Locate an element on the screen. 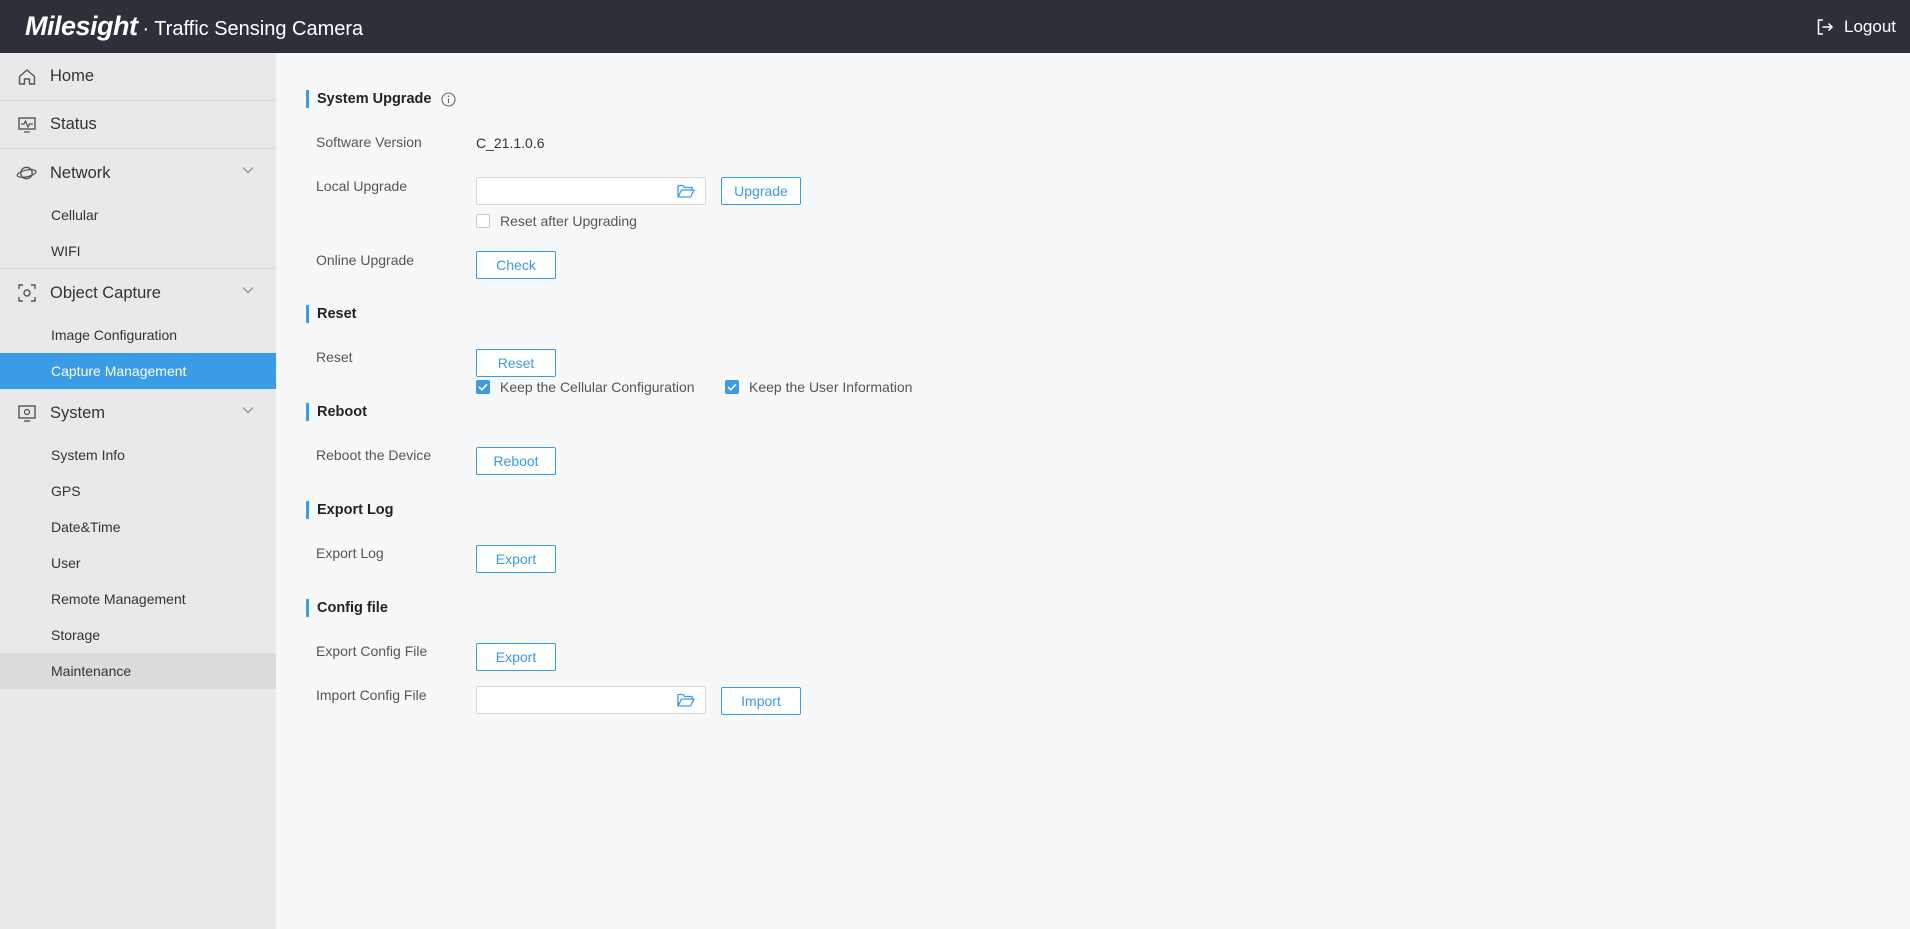 The width and height of the screenshot is (1910, 929). sidebar-item-capture-management: Capture Management is located at coordinates (138, 371).